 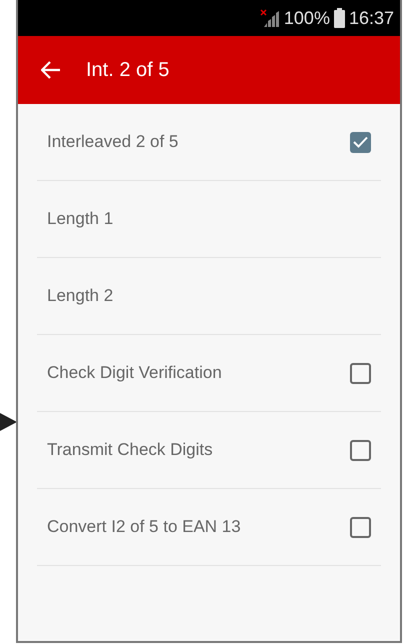 I want to click on setting-label: Length 1, so click(x=80, y=219).